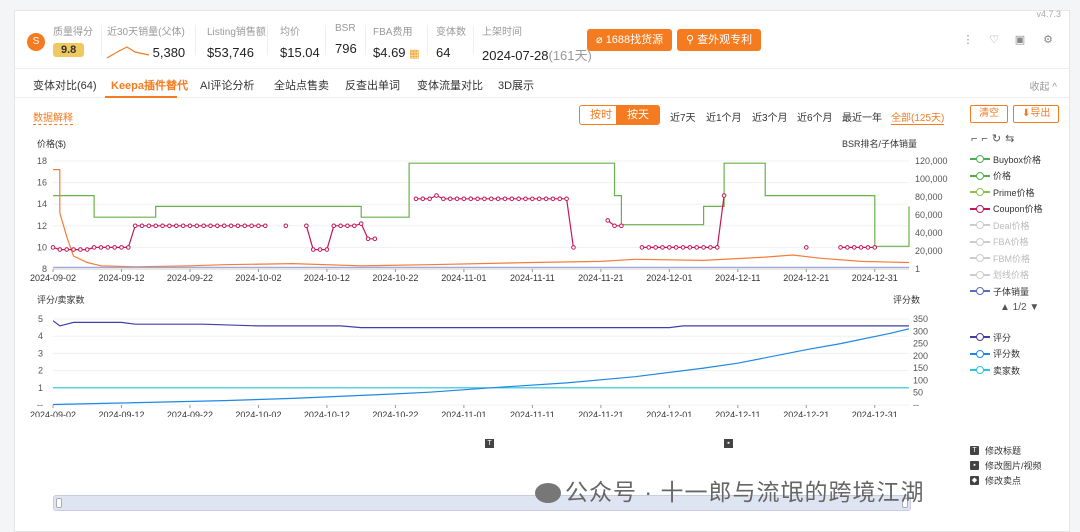 Image resolution: width=1080 pixels, height=532 pixels. I want to click on legend-item: Deal价格, so click(1006, 225).